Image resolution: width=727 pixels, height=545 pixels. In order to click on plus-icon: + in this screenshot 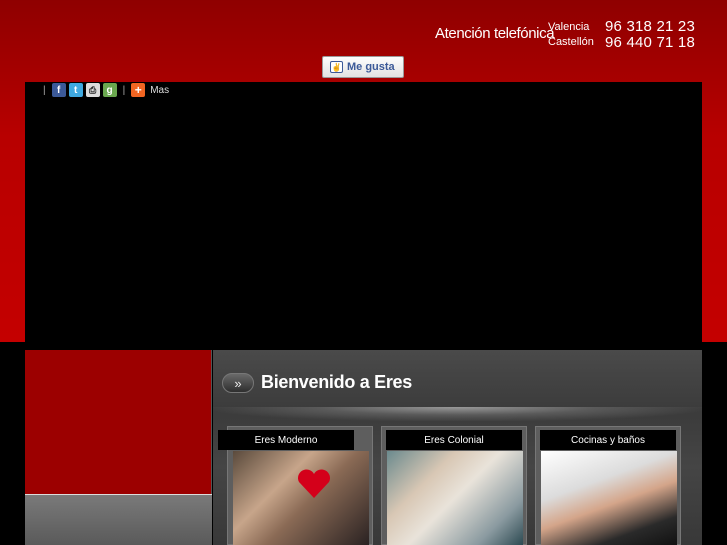, I will do `click(138, 90)`.